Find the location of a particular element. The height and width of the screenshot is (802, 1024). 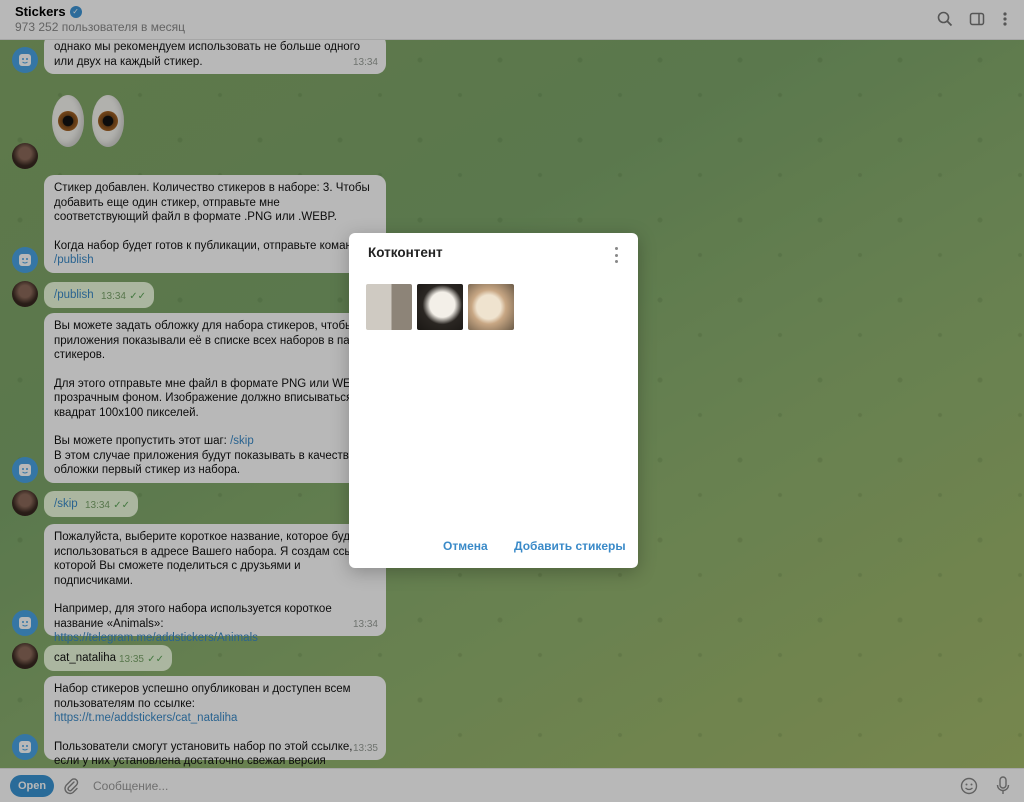

add-stickers-button: Добавить стикеры is located at coordinates (570, 546).